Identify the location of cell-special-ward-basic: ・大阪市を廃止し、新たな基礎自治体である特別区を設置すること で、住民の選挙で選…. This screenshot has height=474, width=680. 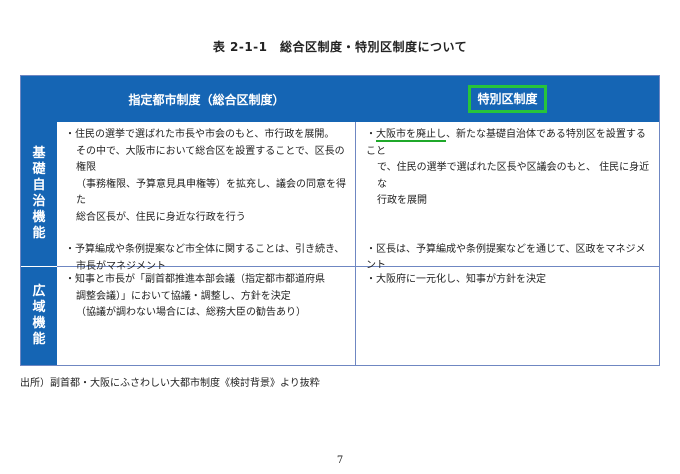
(507, 196).